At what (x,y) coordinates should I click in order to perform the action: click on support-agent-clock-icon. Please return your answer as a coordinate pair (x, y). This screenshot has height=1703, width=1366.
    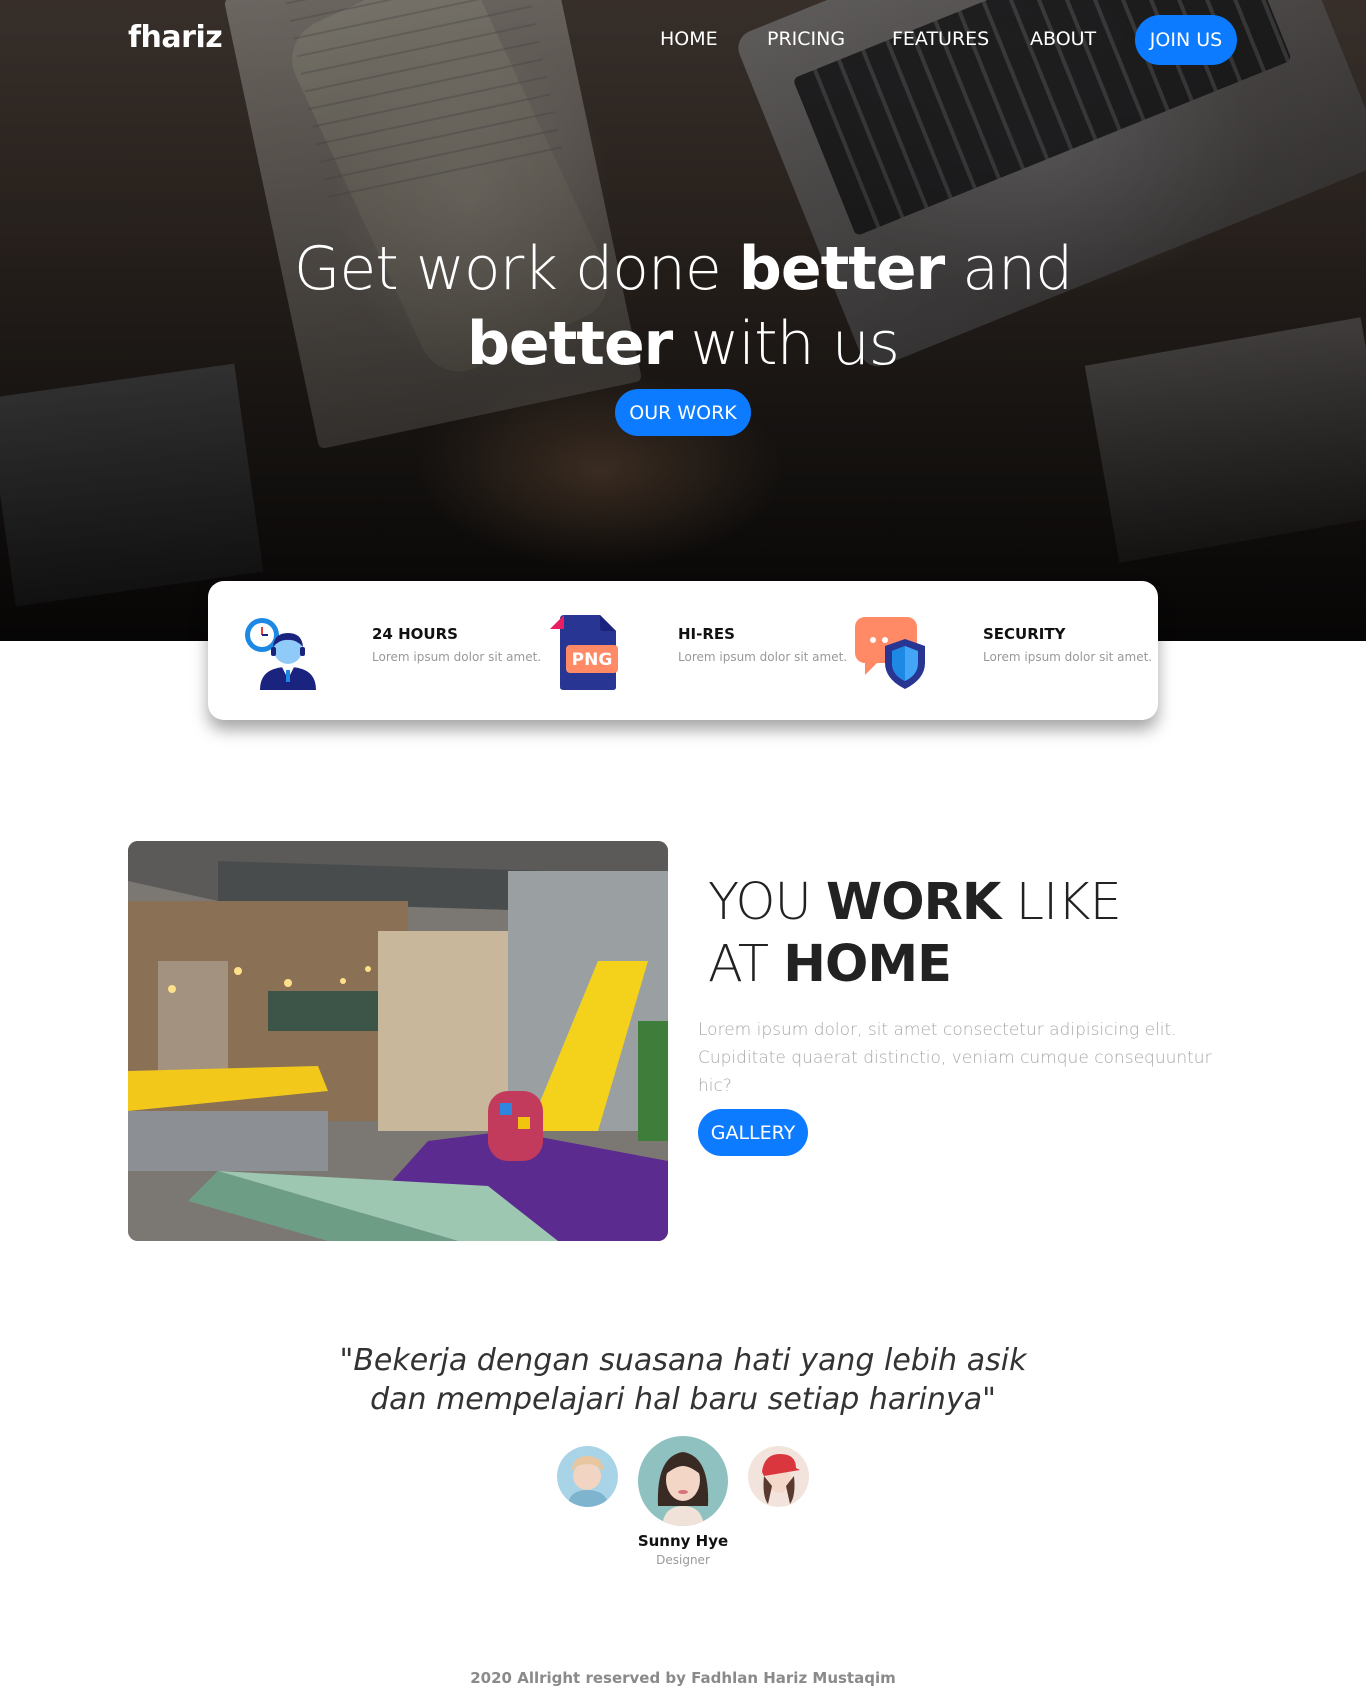
    Looking at the image, I should click on (280, 654).